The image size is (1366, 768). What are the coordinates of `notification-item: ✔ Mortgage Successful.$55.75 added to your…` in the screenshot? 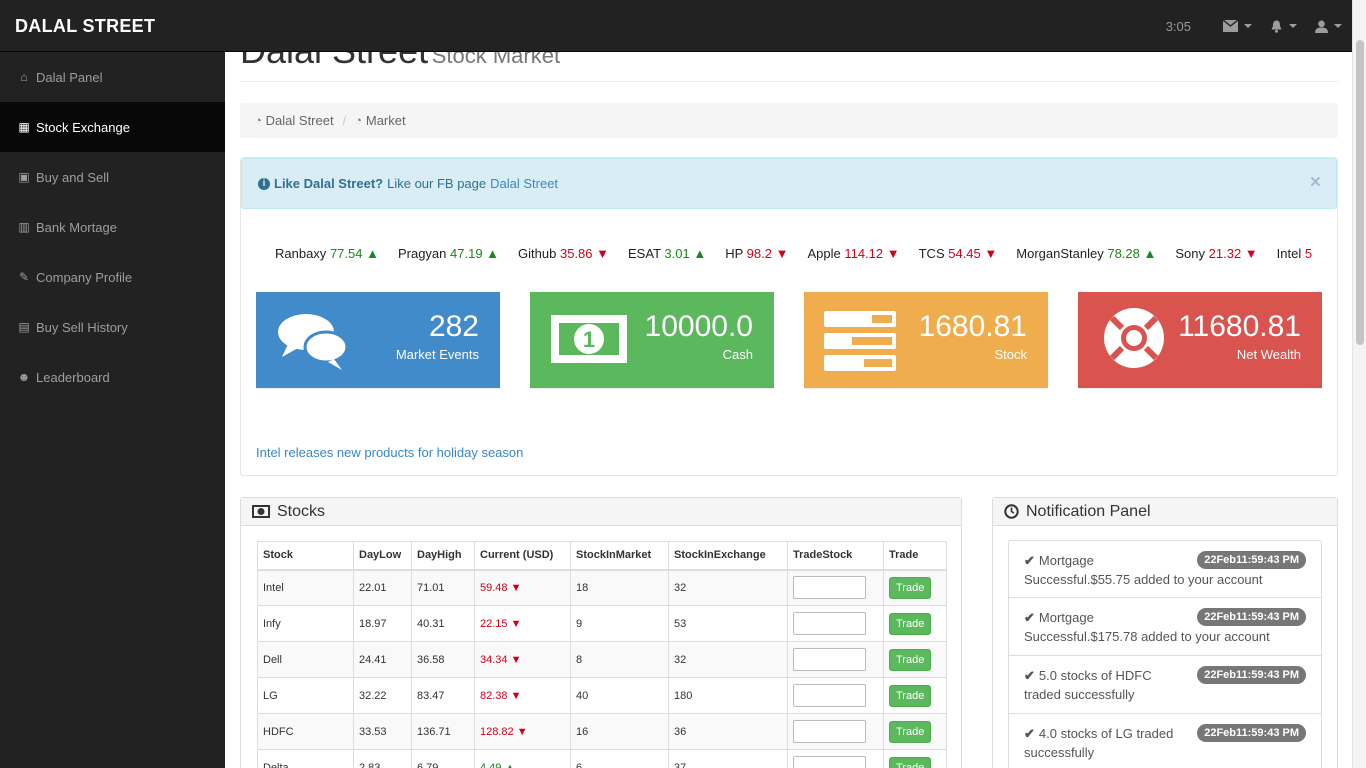 It's located at (1165, 569).